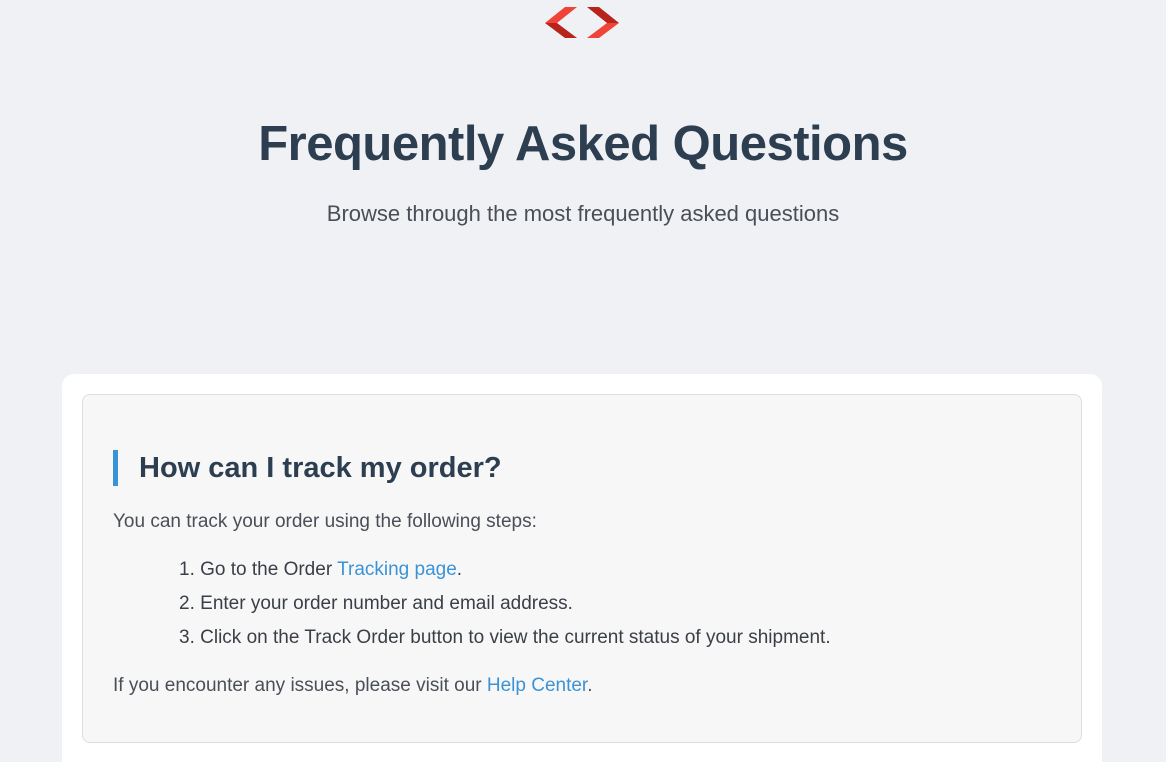 The image size is (1166, 762). What do you see at coordinates (187, 569) in the screenshot?
I see `step-number: 1.` at bounding box center [187, 569].